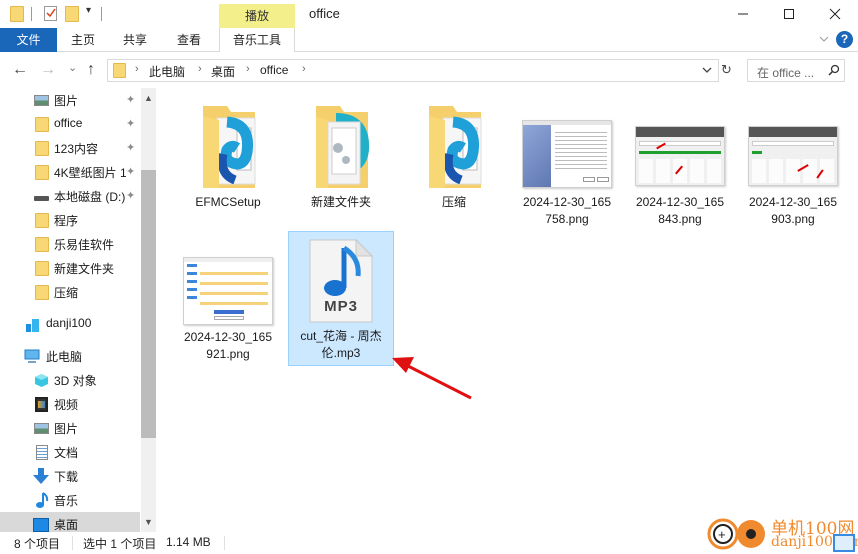 This screenshot has height=554, width=858. Describe the element at coordinates (148, 98) in the screenshot. I see `scroll-up-arrow: ▲` at that location.